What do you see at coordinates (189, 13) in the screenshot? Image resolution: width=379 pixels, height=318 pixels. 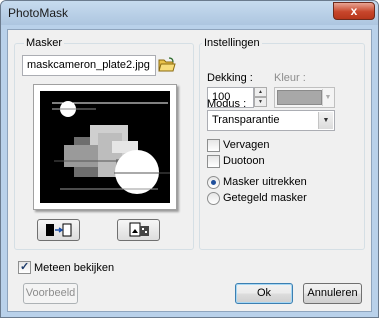 I see `title-bar: PhotoMask x` at bounding box center [189, 13].